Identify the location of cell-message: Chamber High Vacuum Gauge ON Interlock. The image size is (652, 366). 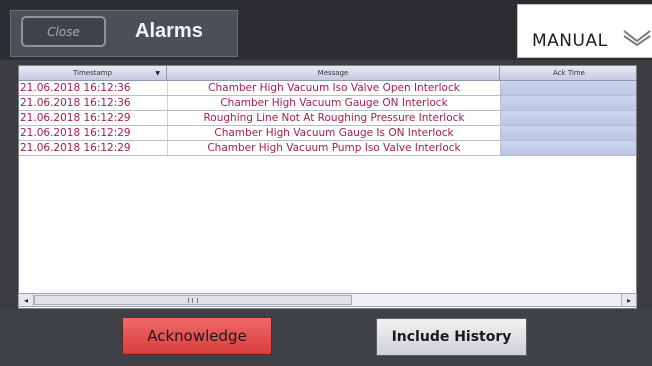
(333, 103).